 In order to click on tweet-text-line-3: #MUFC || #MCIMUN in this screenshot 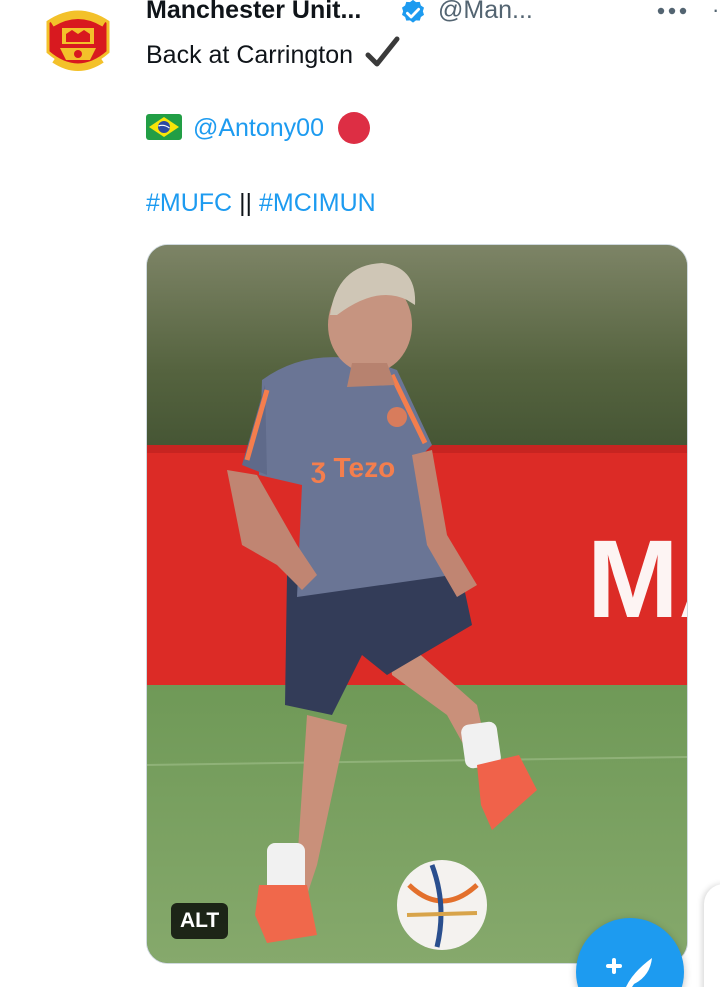, I will do `click(261, 203)`.